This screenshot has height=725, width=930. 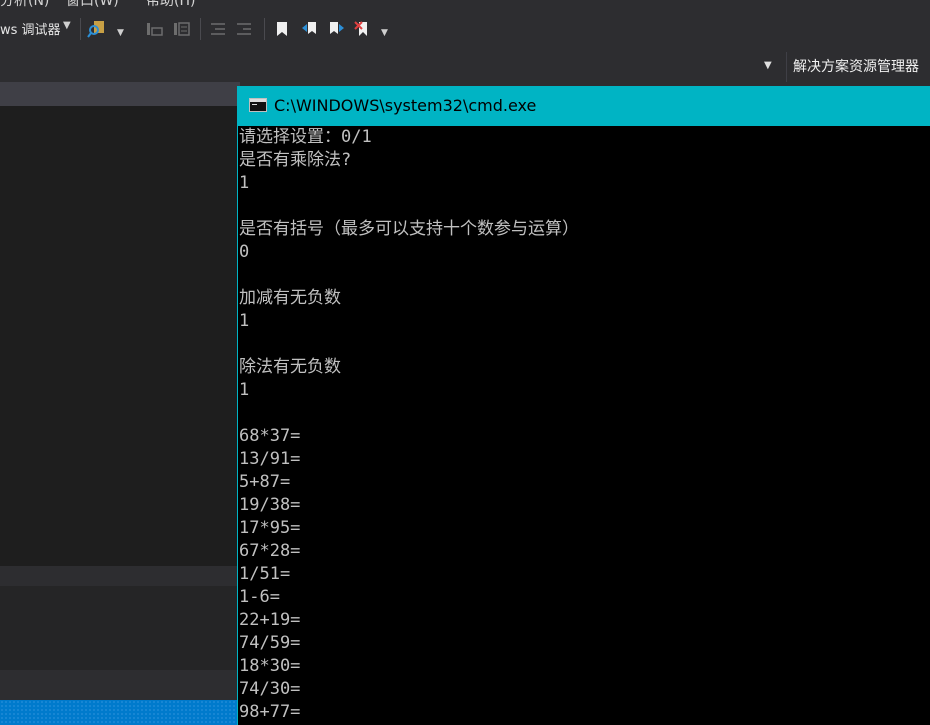 What do you see at coordinates (170, 5) in the screenshot?
I see `menu-item-help: 帮助(H)` at bounding box center [170, 5].